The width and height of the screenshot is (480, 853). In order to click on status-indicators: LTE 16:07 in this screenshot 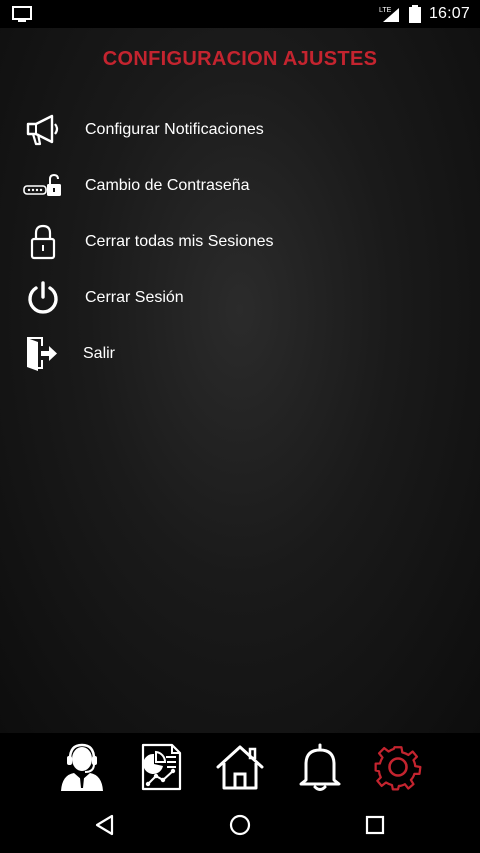, I will do `click(424, 14)`.